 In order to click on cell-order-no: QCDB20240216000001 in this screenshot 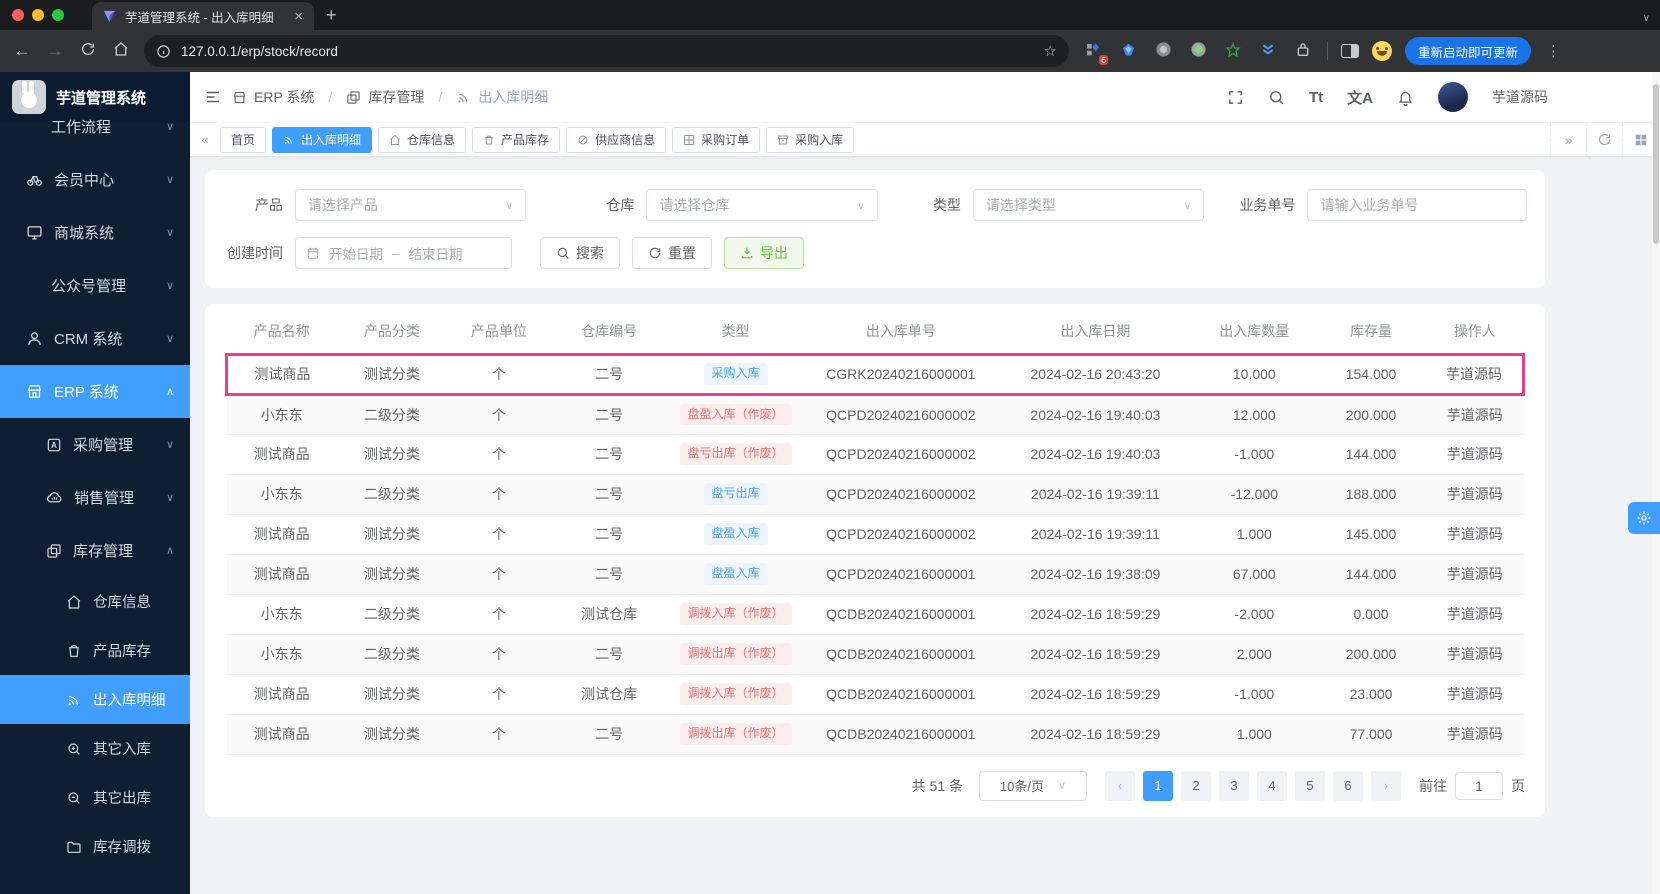, I will do `click(901, 734)`.